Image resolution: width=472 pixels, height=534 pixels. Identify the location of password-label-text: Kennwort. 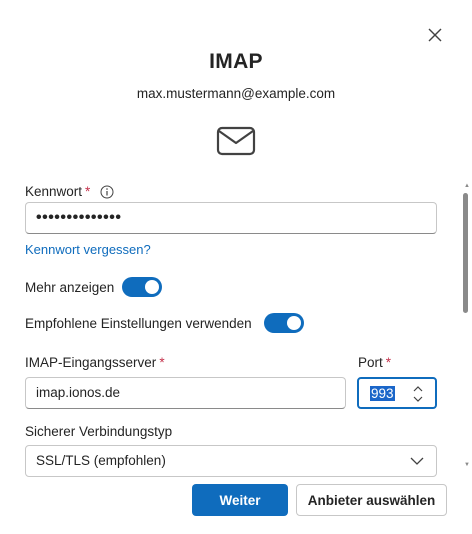
(54, 191).